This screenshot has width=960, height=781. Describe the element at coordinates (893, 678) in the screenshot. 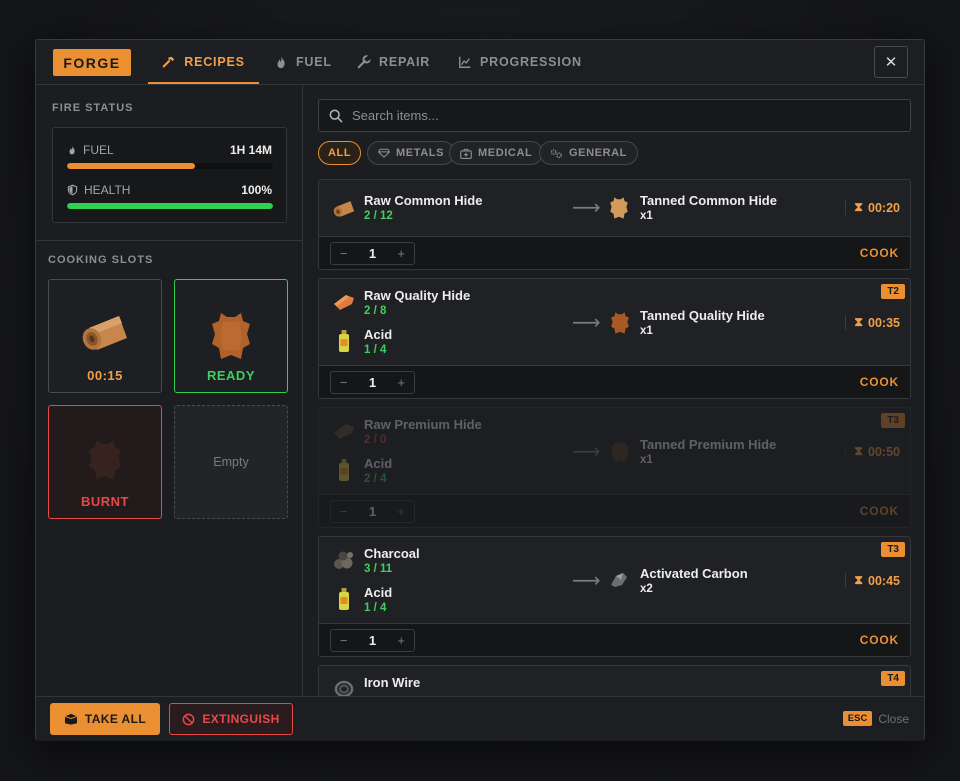

I see `tier-badge: T4` at that location.